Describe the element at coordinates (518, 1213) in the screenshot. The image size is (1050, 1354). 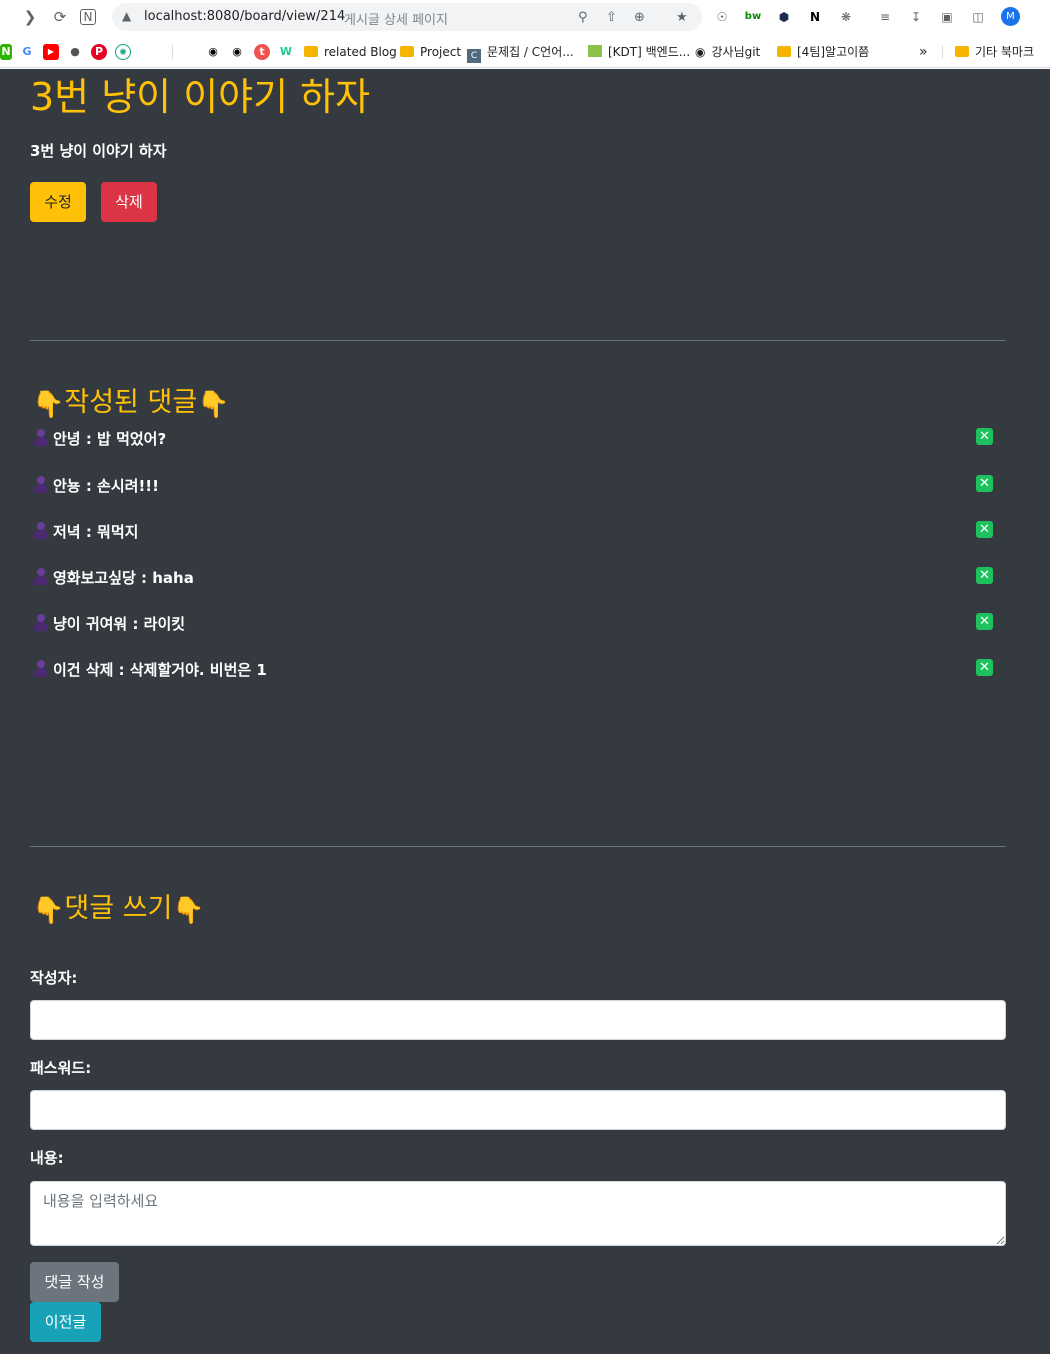
I see `content-textarea` at that location.